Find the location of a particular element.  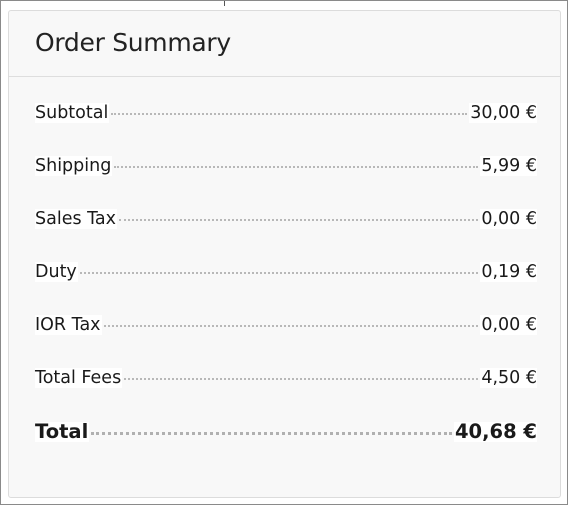

subtotal-value: 30,00 € is located at coordinates (503, 113).